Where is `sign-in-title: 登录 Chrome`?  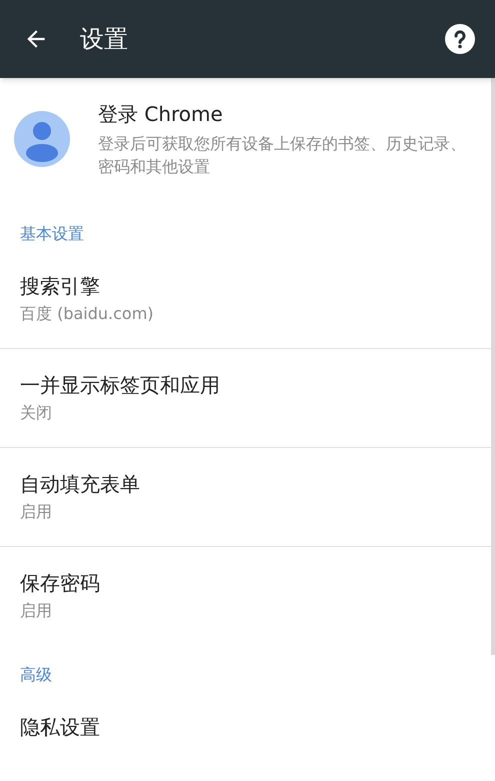
sign-in-title: 登录 Chrome is located at coordinates (161, 114).